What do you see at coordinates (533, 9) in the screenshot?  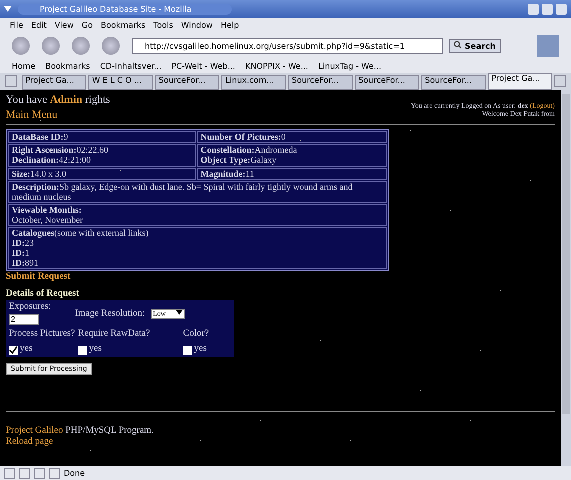 I see `minimize-icon` at bounding box center [533, 9].